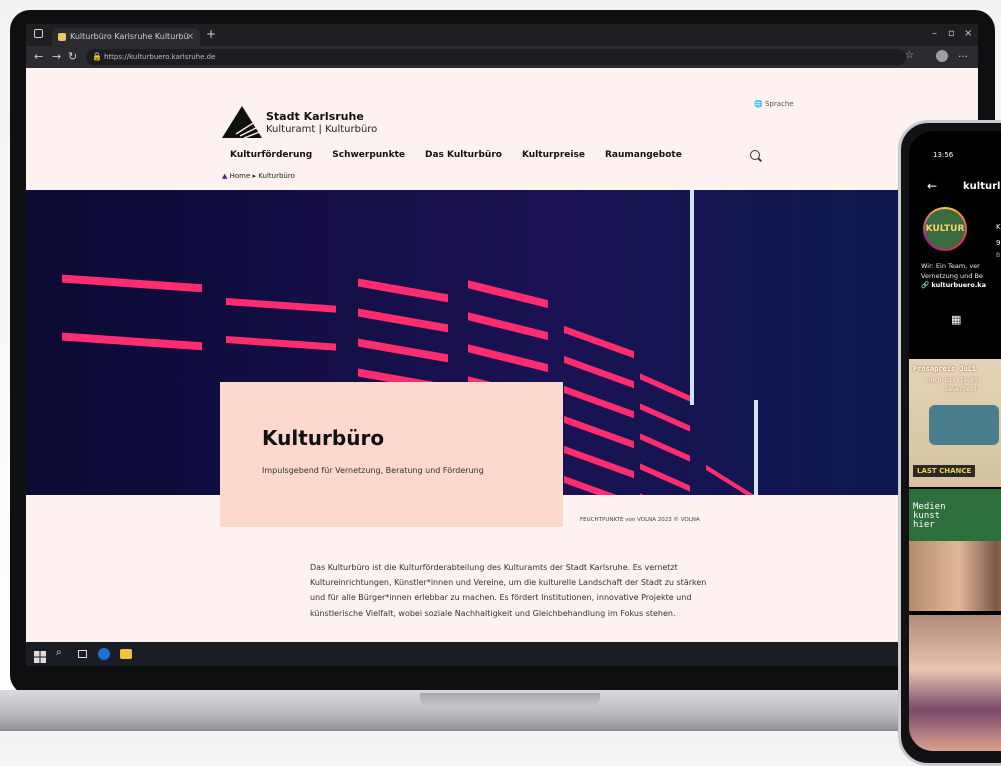  I want to click on maximize-button: ▫, so click(951, 33).